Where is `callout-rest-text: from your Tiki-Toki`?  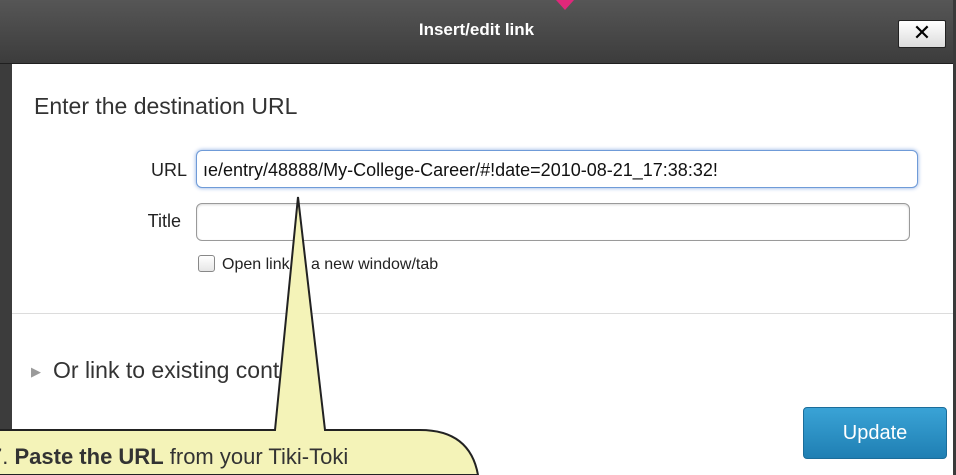
callout-rest-text: from your Tiki-Toki is located at coordinates (256, 456).